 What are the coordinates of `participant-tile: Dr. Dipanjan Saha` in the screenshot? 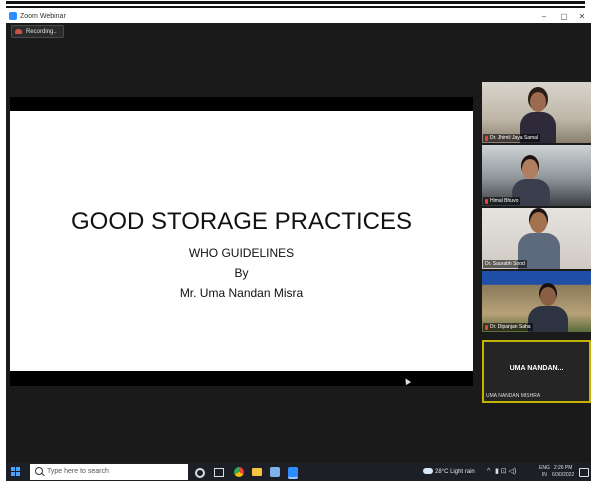 It's located at (536, 301).